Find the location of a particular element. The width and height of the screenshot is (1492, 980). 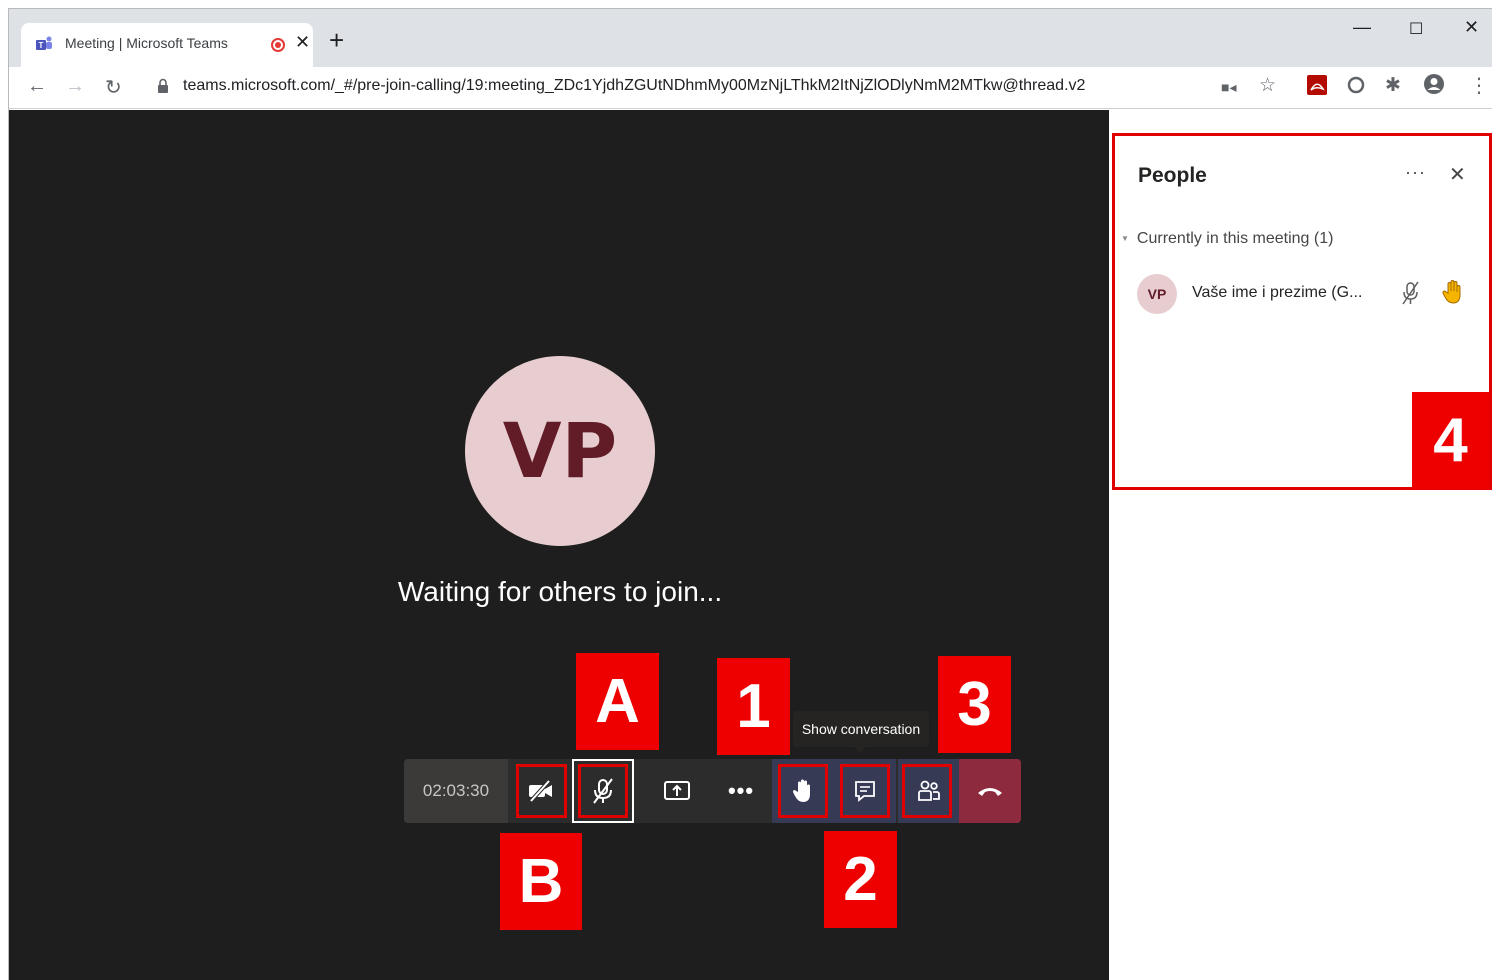

recording-icon is located at coordinates (278, 45).